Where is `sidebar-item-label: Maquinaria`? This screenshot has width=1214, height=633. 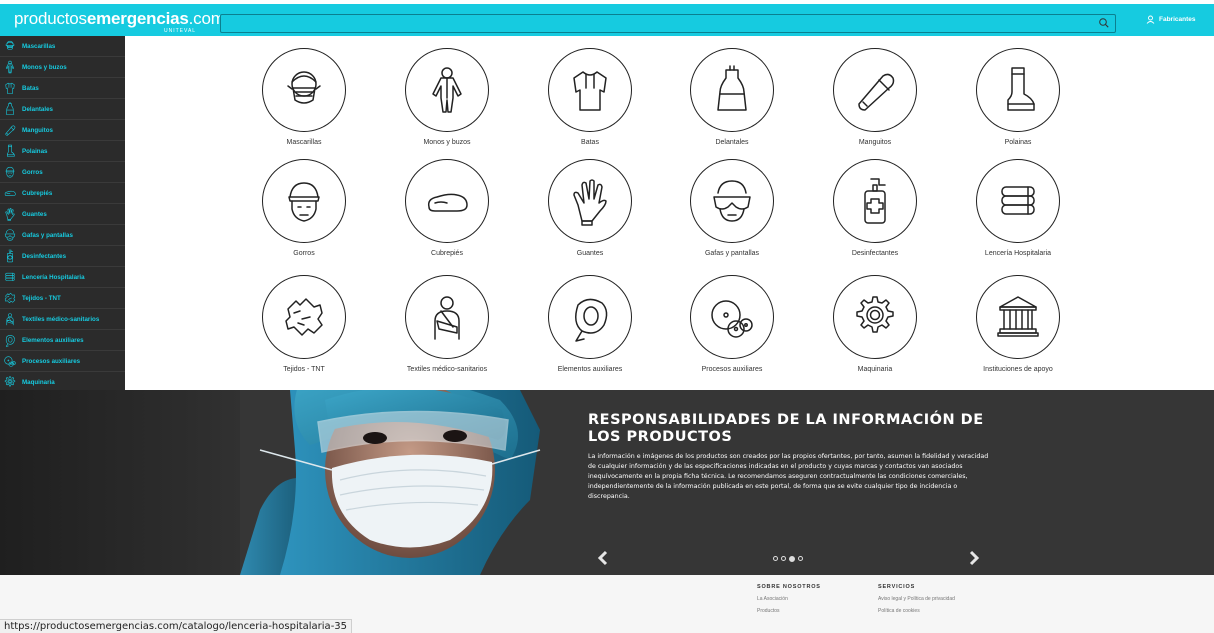 sidebar-item-label: Maquinaria is located at coordinates (38, 382).